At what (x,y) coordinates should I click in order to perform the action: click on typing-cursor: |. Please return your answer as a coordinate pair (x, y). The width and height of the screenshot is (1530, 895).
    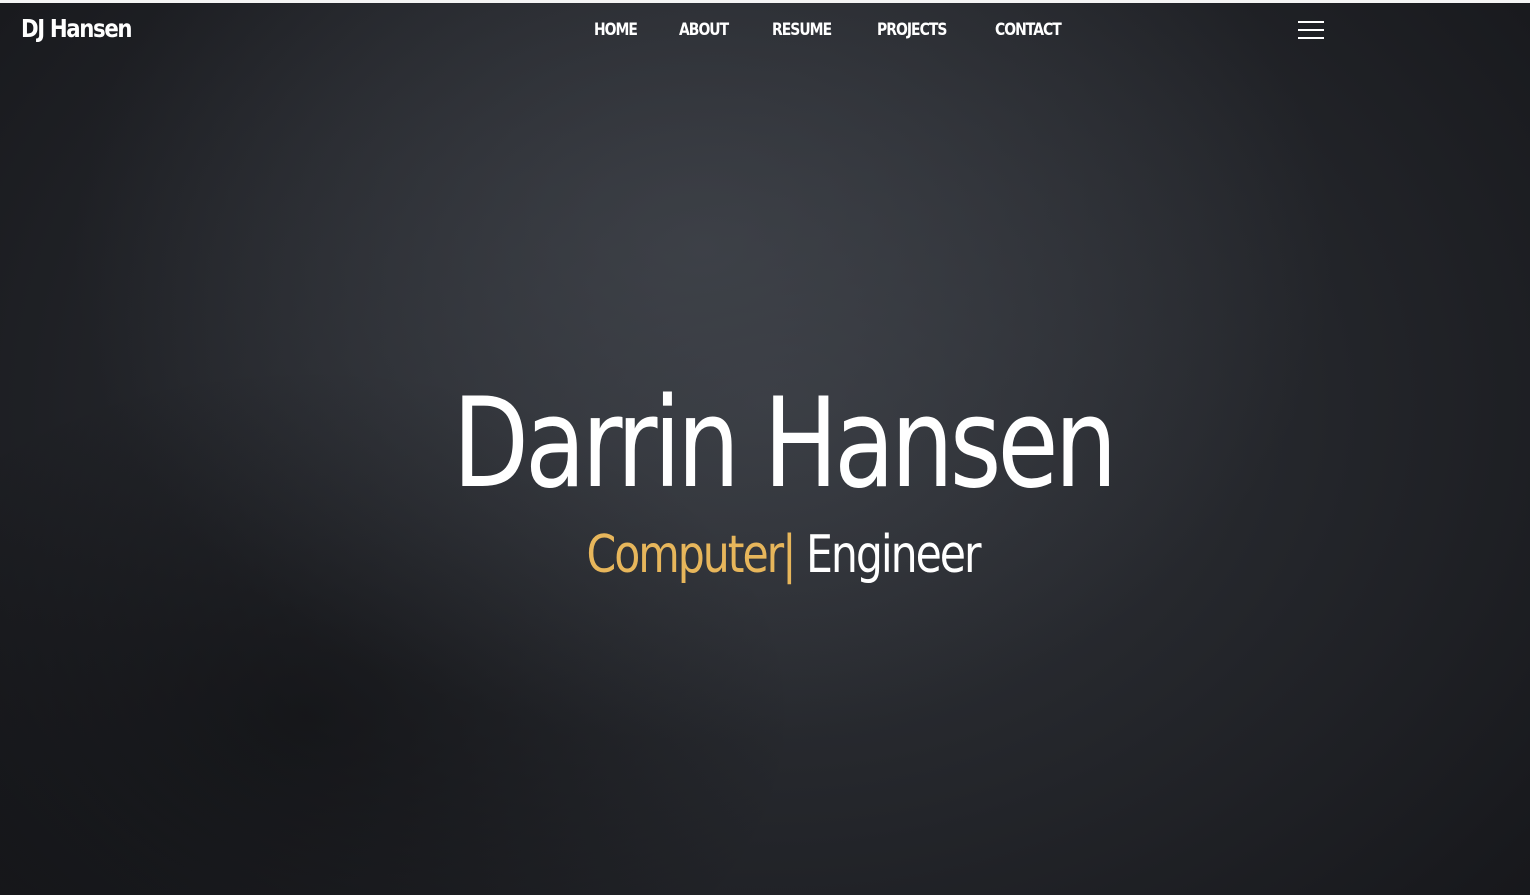
    Looking at the image, I should click on (789, 555).